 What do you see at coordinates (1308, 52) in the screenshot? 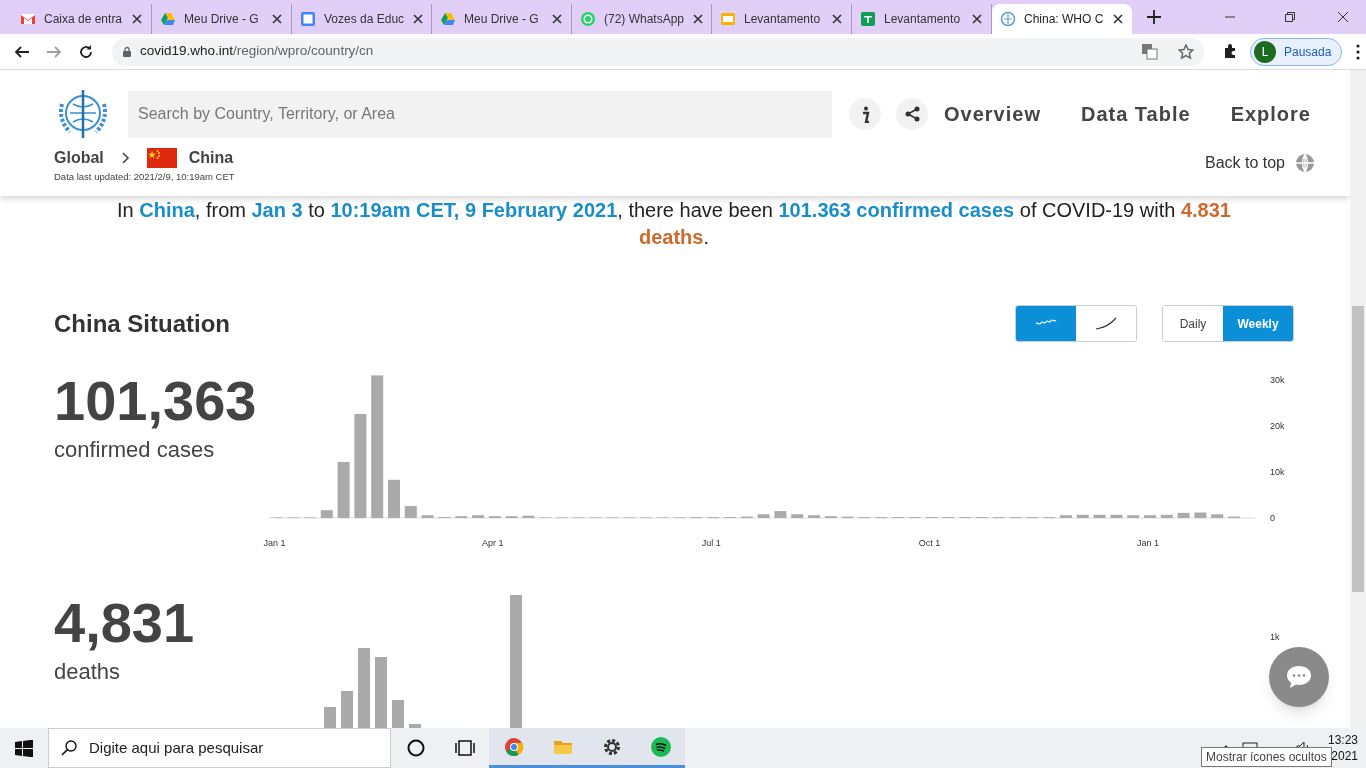
I see `profile-status: Pausada` at bounding box center [1308, 52].